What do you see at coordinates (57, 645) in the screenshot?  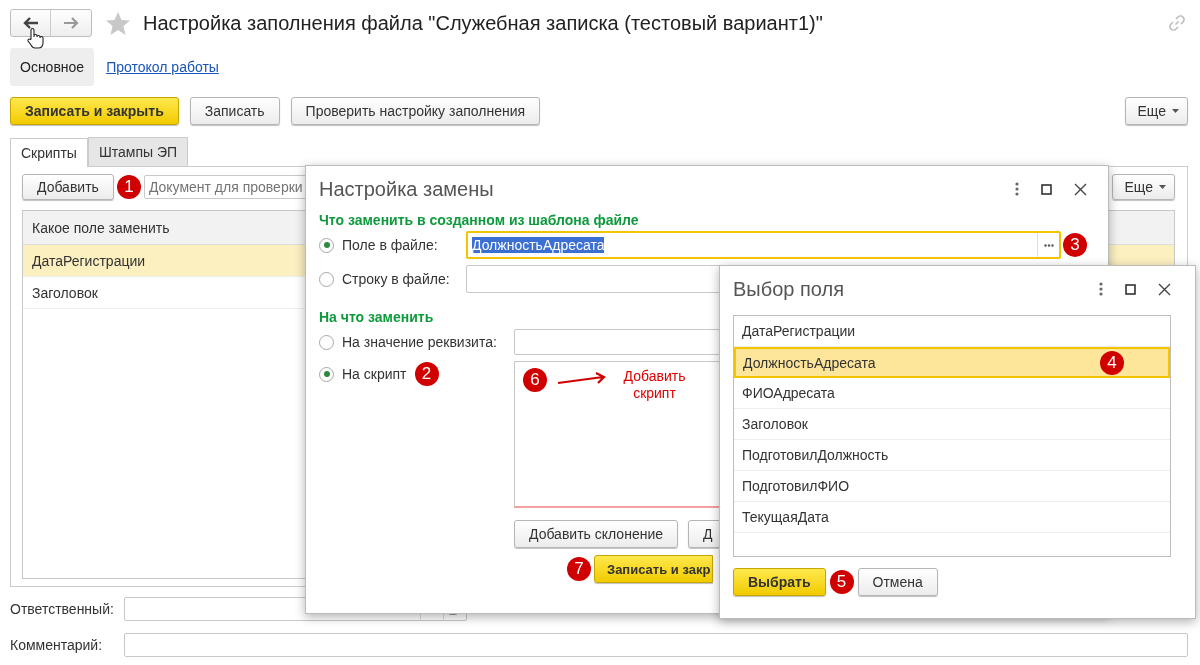 I see `field-label: Комментарий:` at bounding box center [57, 645].